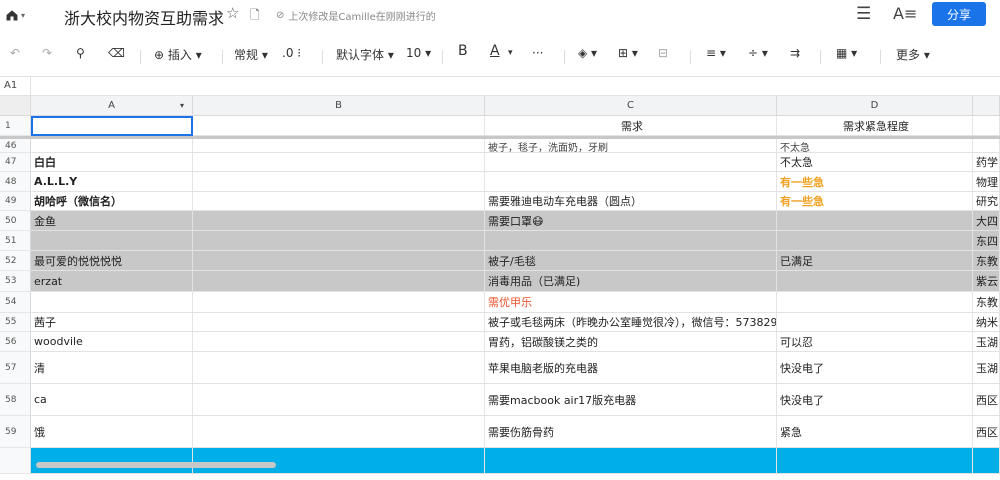 The image size is (1000, 480). What do you see at coordinates (986, 241) in the screenshot?
I see `cell-e: 东四` at bounding box center [986, 241].